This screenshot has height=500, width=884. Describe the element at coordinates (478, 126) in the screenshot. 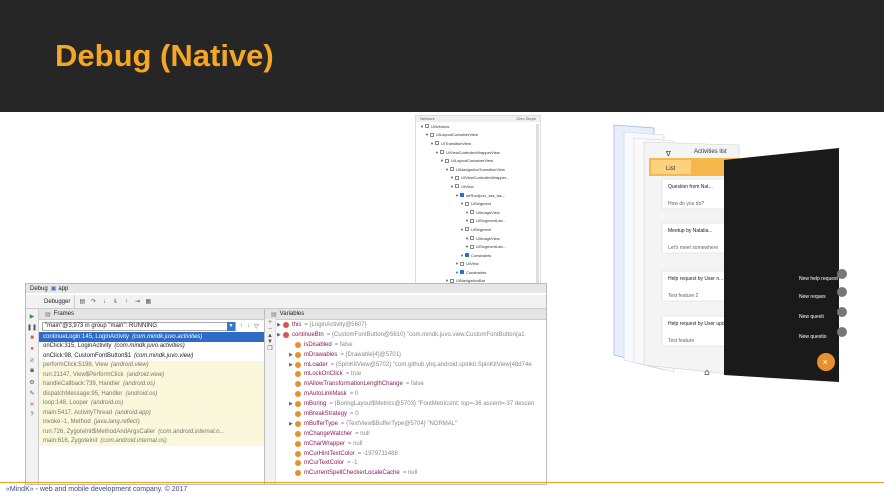

I see `tree-node: ▼ UIWindow` at that location.